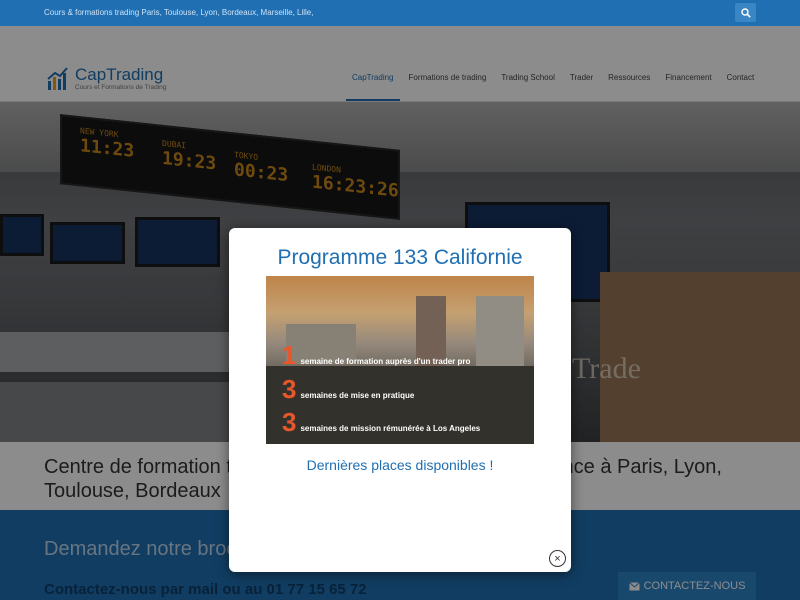 The width and height of the screenshot is (800, 600). What do you see at coordinates (357, 395) in the screenshot?
I see `promo-text: semaines de mise en pratique` at bounding box center [357, 395].